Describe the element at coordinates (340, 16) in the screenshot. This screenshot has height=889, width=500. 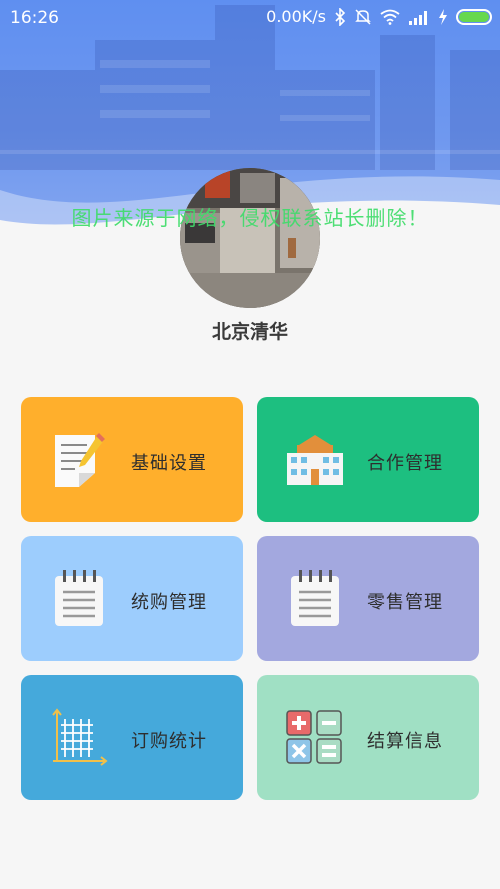
I see `bluetooth-icon` at that location.